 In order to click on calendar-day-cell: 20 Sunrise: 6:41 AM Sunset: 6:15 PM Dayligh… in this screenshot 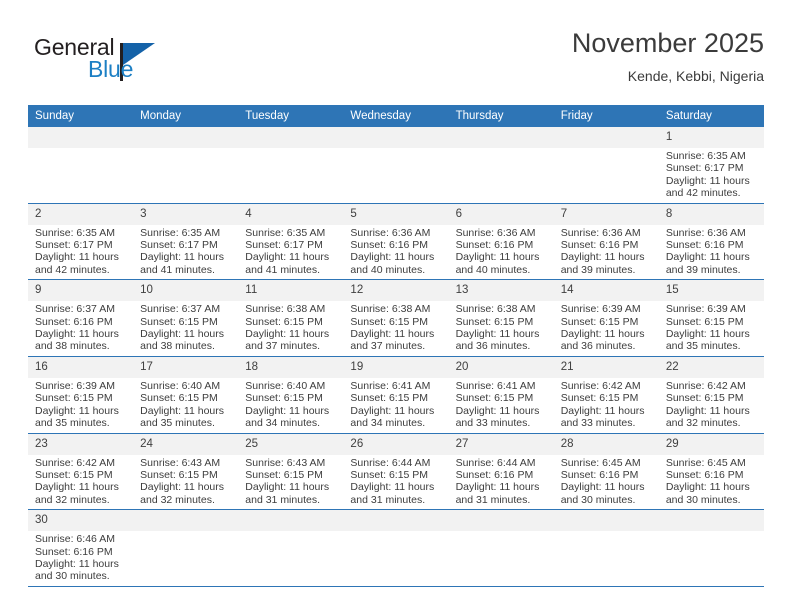, I will do `click(501, 395)`.